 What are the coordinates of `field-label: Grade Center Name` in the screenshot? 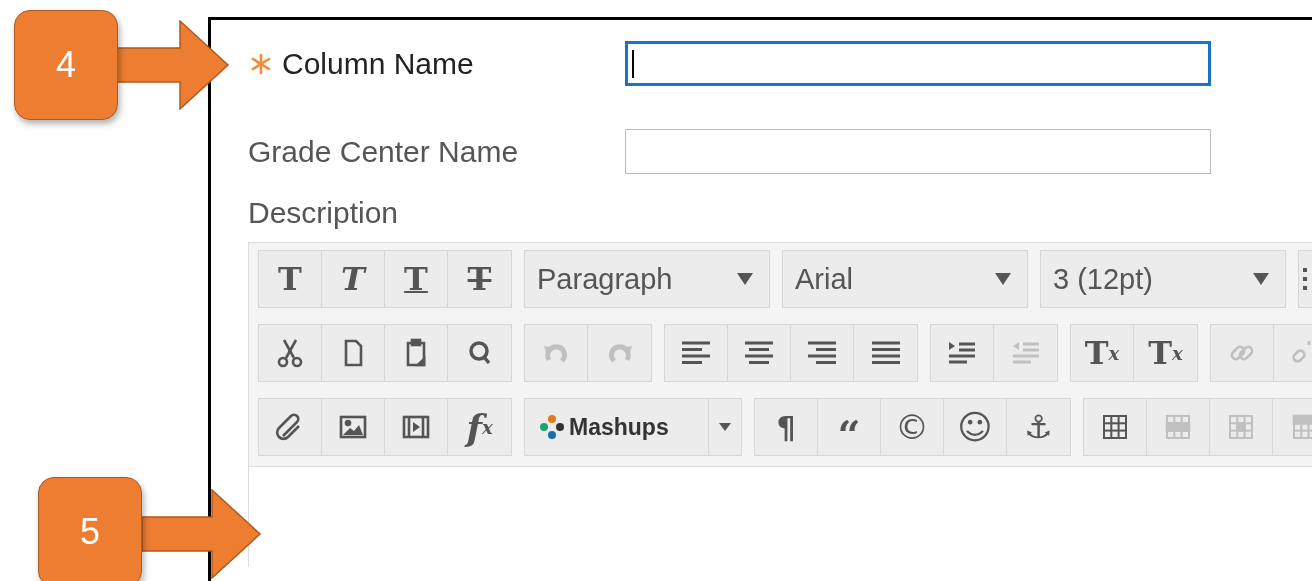 It's located at (383, 151).